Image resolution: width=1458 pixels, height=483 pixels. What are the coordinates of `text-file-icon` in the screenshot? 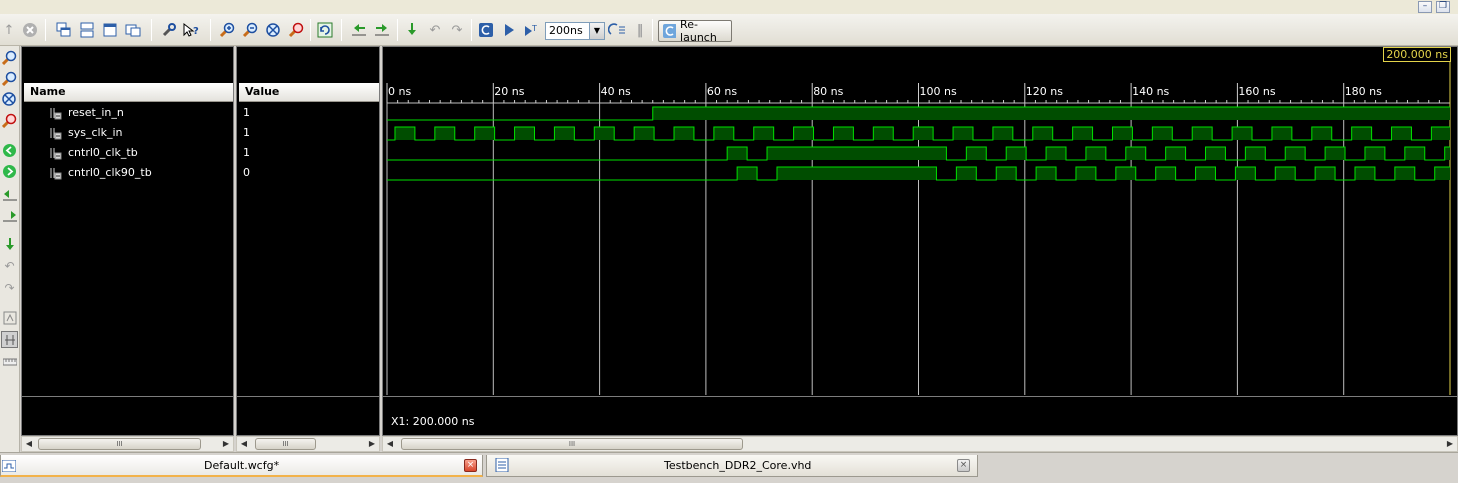 It's located at (502, 465).